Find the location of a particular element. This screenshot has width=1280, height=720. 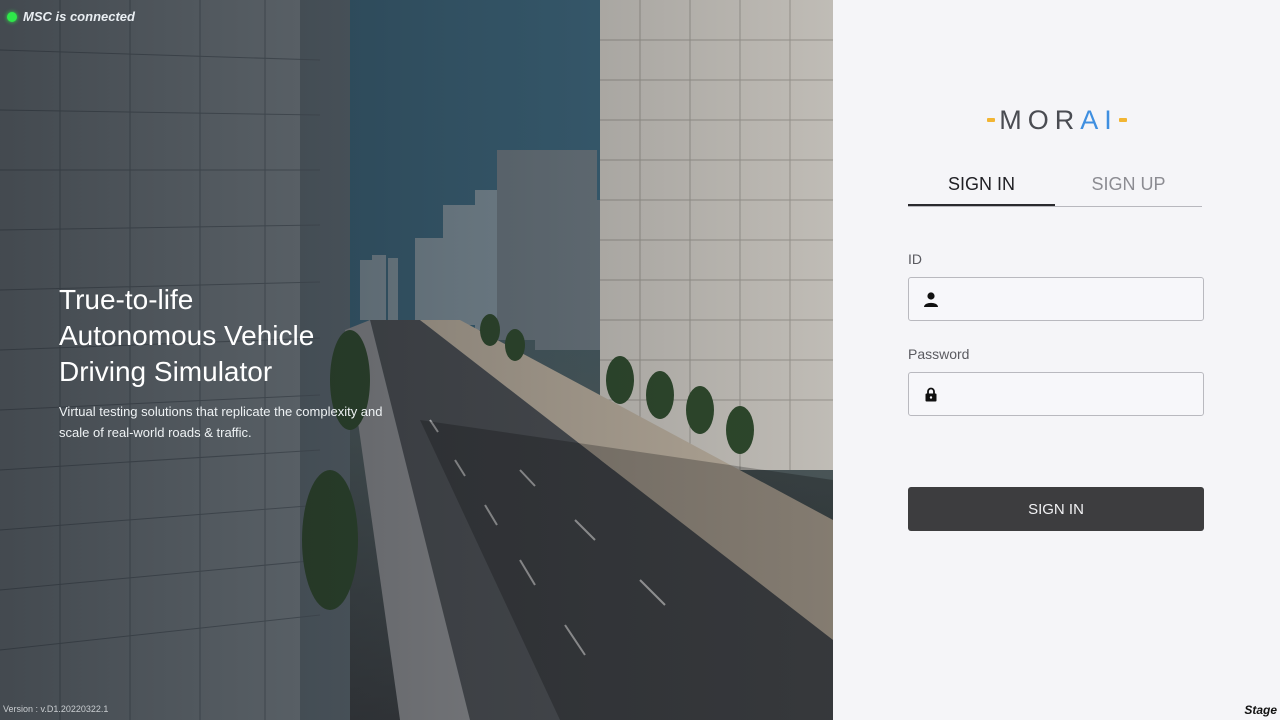

status-text: MSC is connected is located at coordinates (79, 16).